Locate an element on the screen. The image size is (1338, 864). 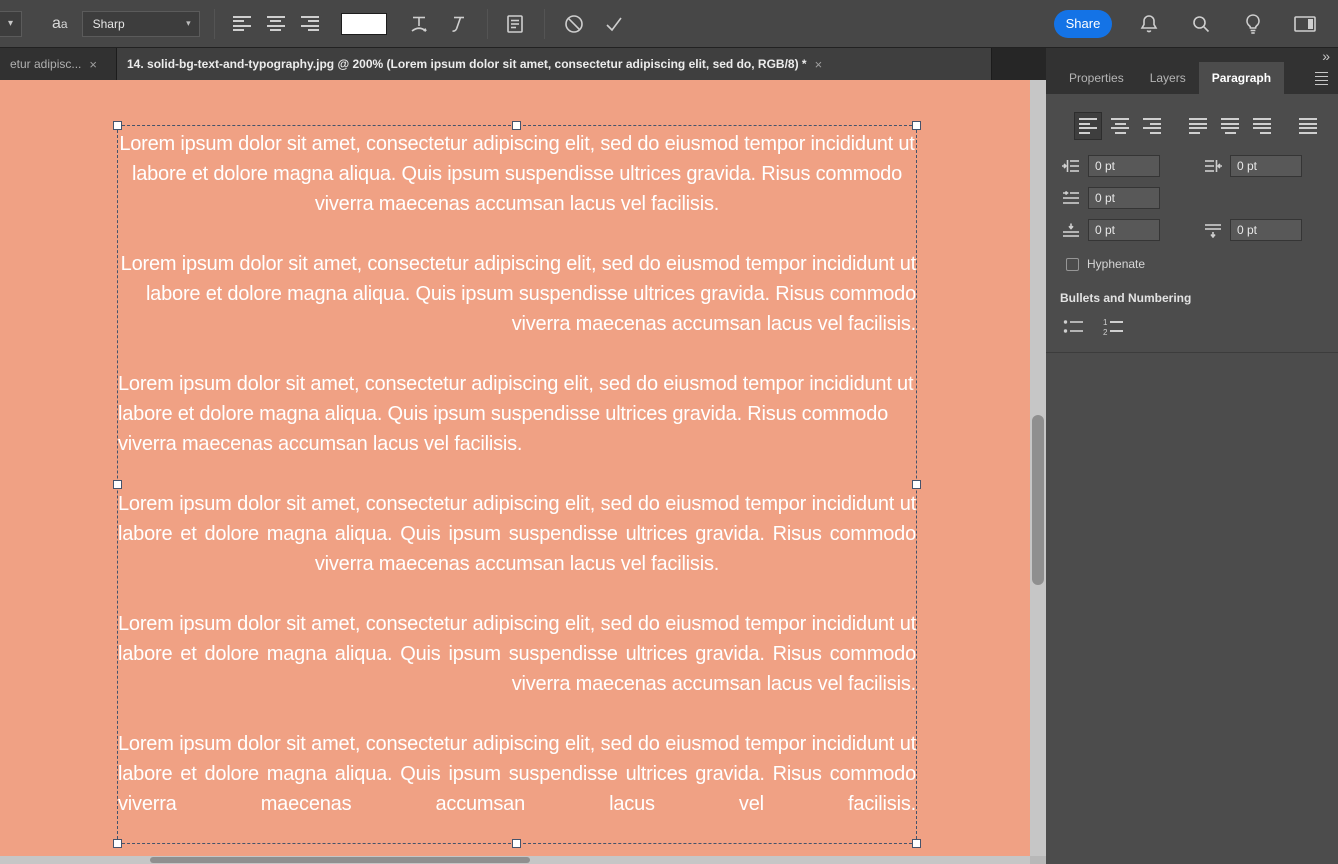
justify-all-button is located at coordinates (1308, 126).